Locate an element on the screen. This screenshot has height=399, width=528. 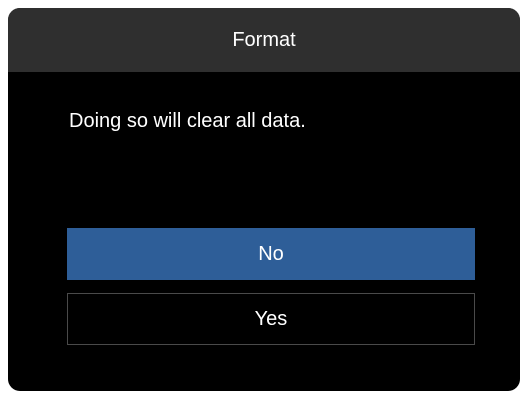
yes-button: Yes is located at coordinates (271, 319).